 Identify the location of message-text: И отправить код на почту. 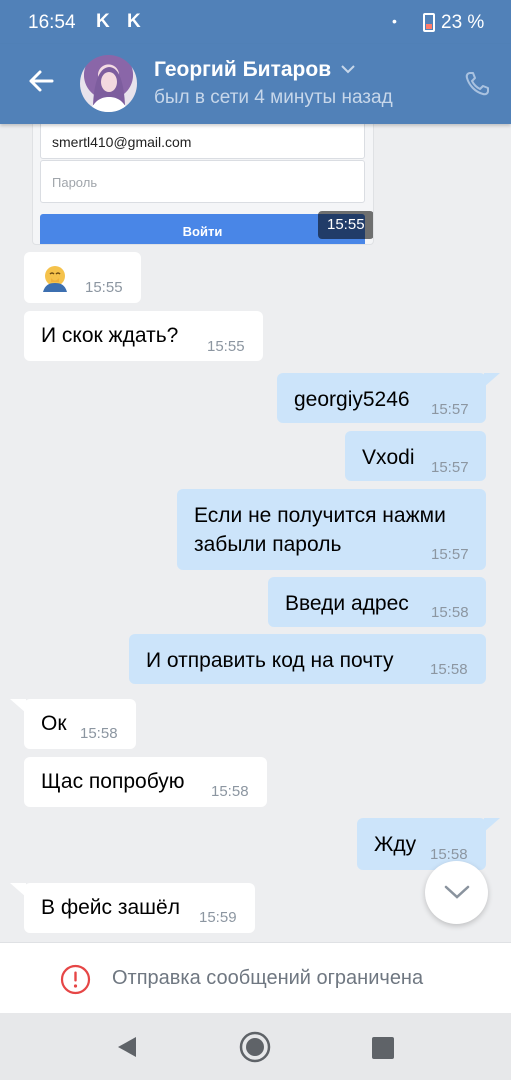
(270, 660).